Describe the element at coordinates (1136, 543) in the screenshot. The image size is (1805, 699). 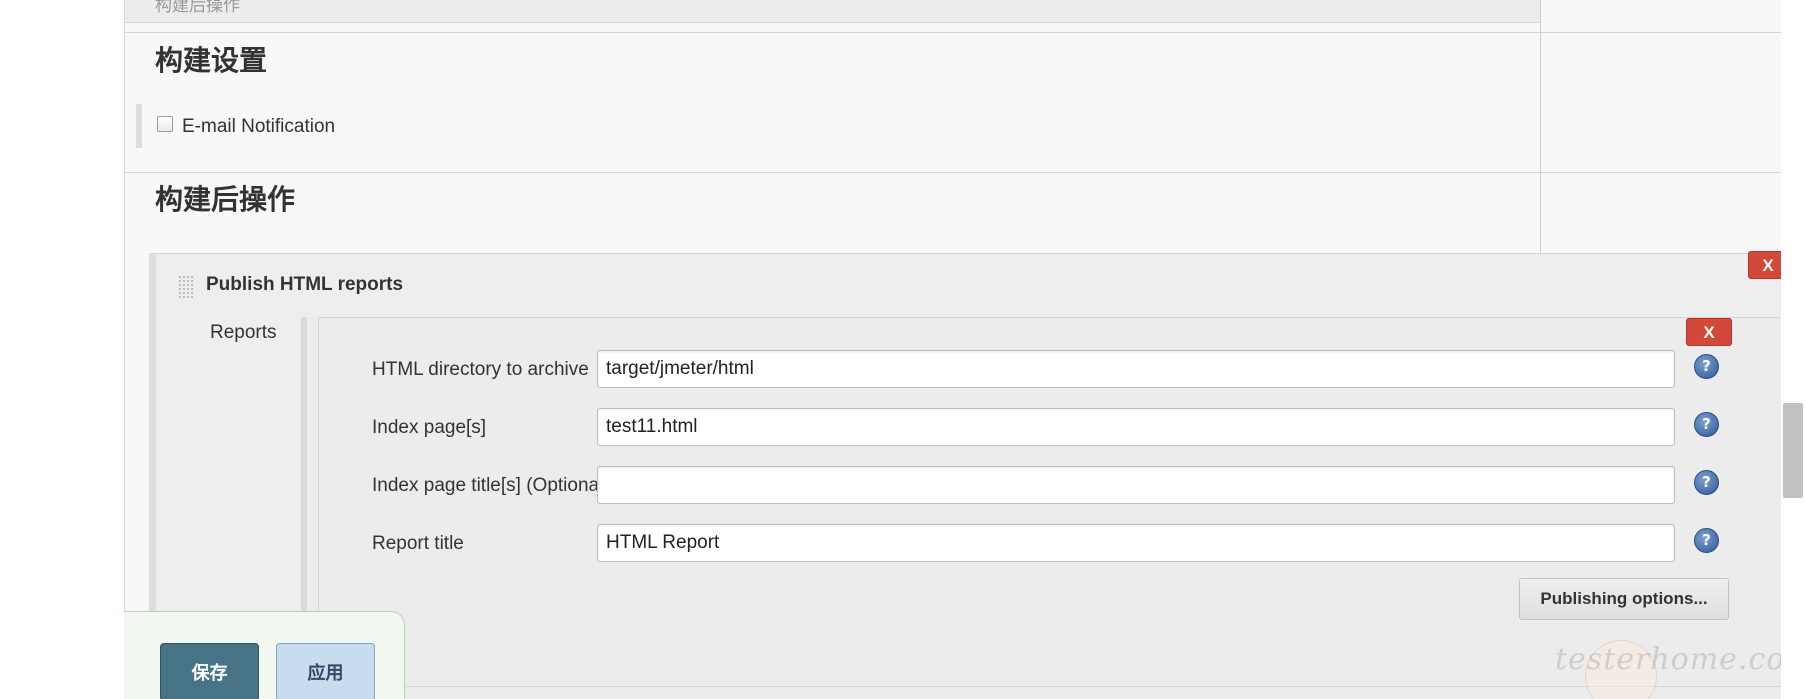
I see `report-title-input` at that location.